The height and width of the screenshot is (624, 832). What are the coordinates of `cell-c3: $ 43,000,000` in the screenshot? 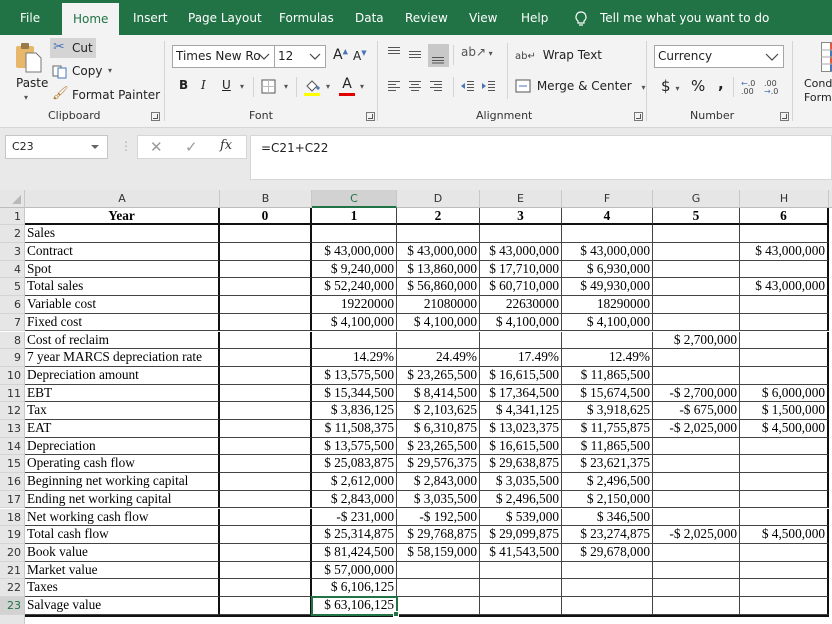 It's located at (354, 252).